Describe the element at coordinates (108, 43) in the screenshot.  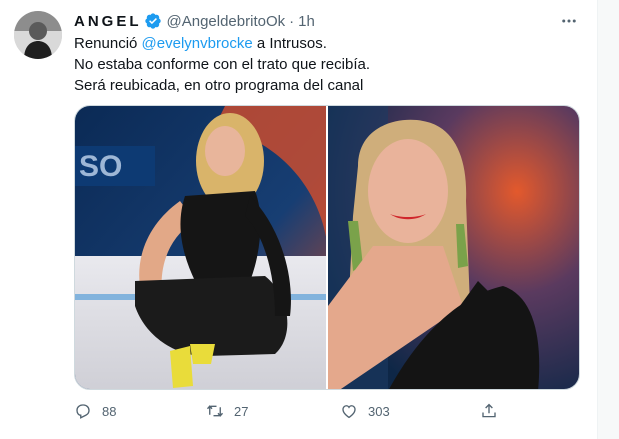
I see `tweet-line-1-prefix: Renunció` at that location.